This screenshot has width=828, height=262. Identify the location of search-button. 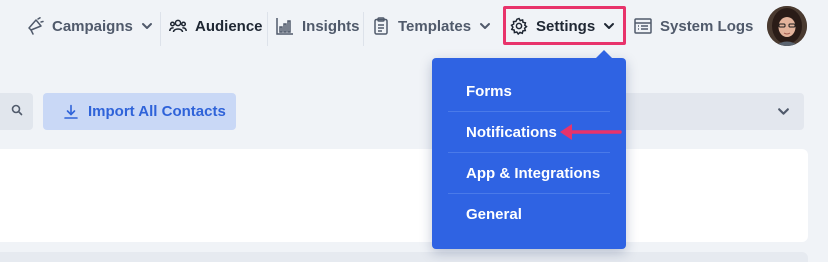
(16, 111).